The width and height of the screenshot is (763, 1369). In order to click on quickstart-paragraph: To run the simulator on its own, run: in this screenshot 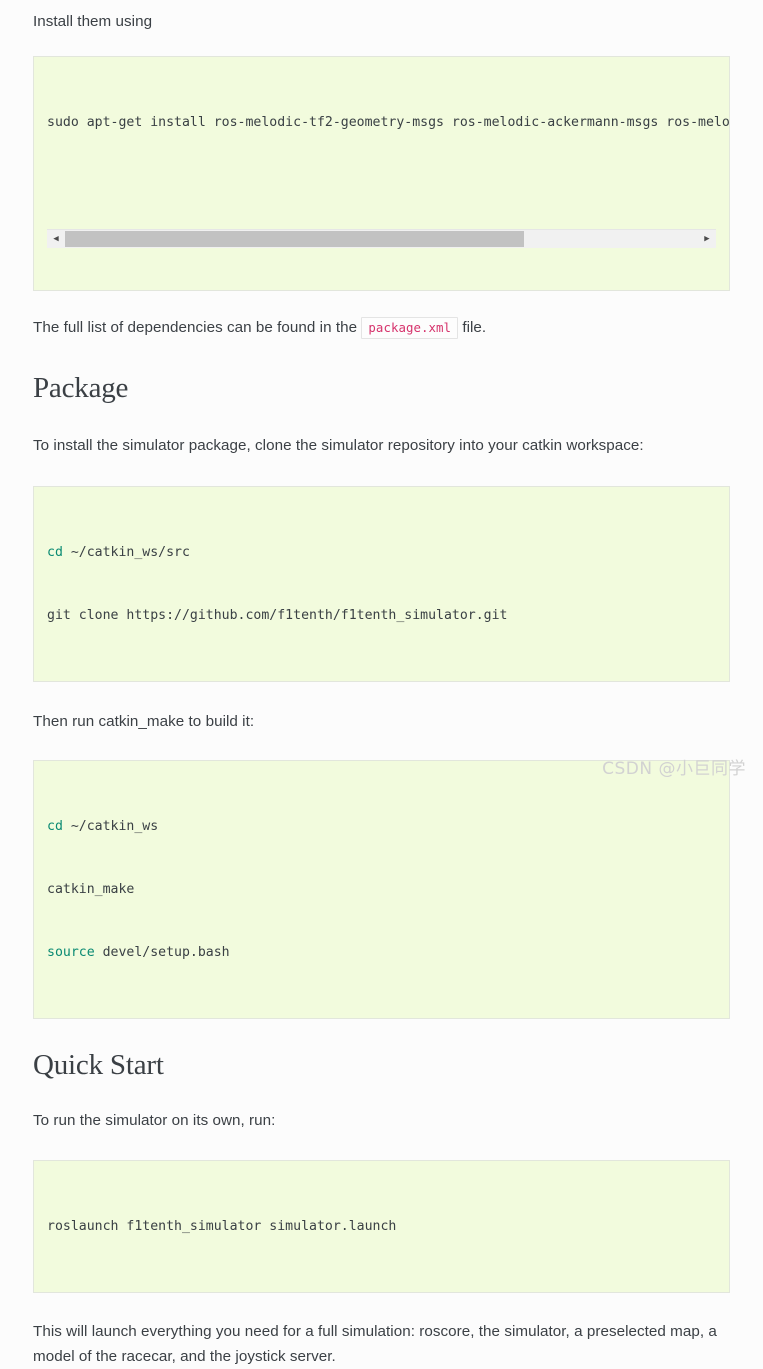, I will do `click(154, 1120)`.